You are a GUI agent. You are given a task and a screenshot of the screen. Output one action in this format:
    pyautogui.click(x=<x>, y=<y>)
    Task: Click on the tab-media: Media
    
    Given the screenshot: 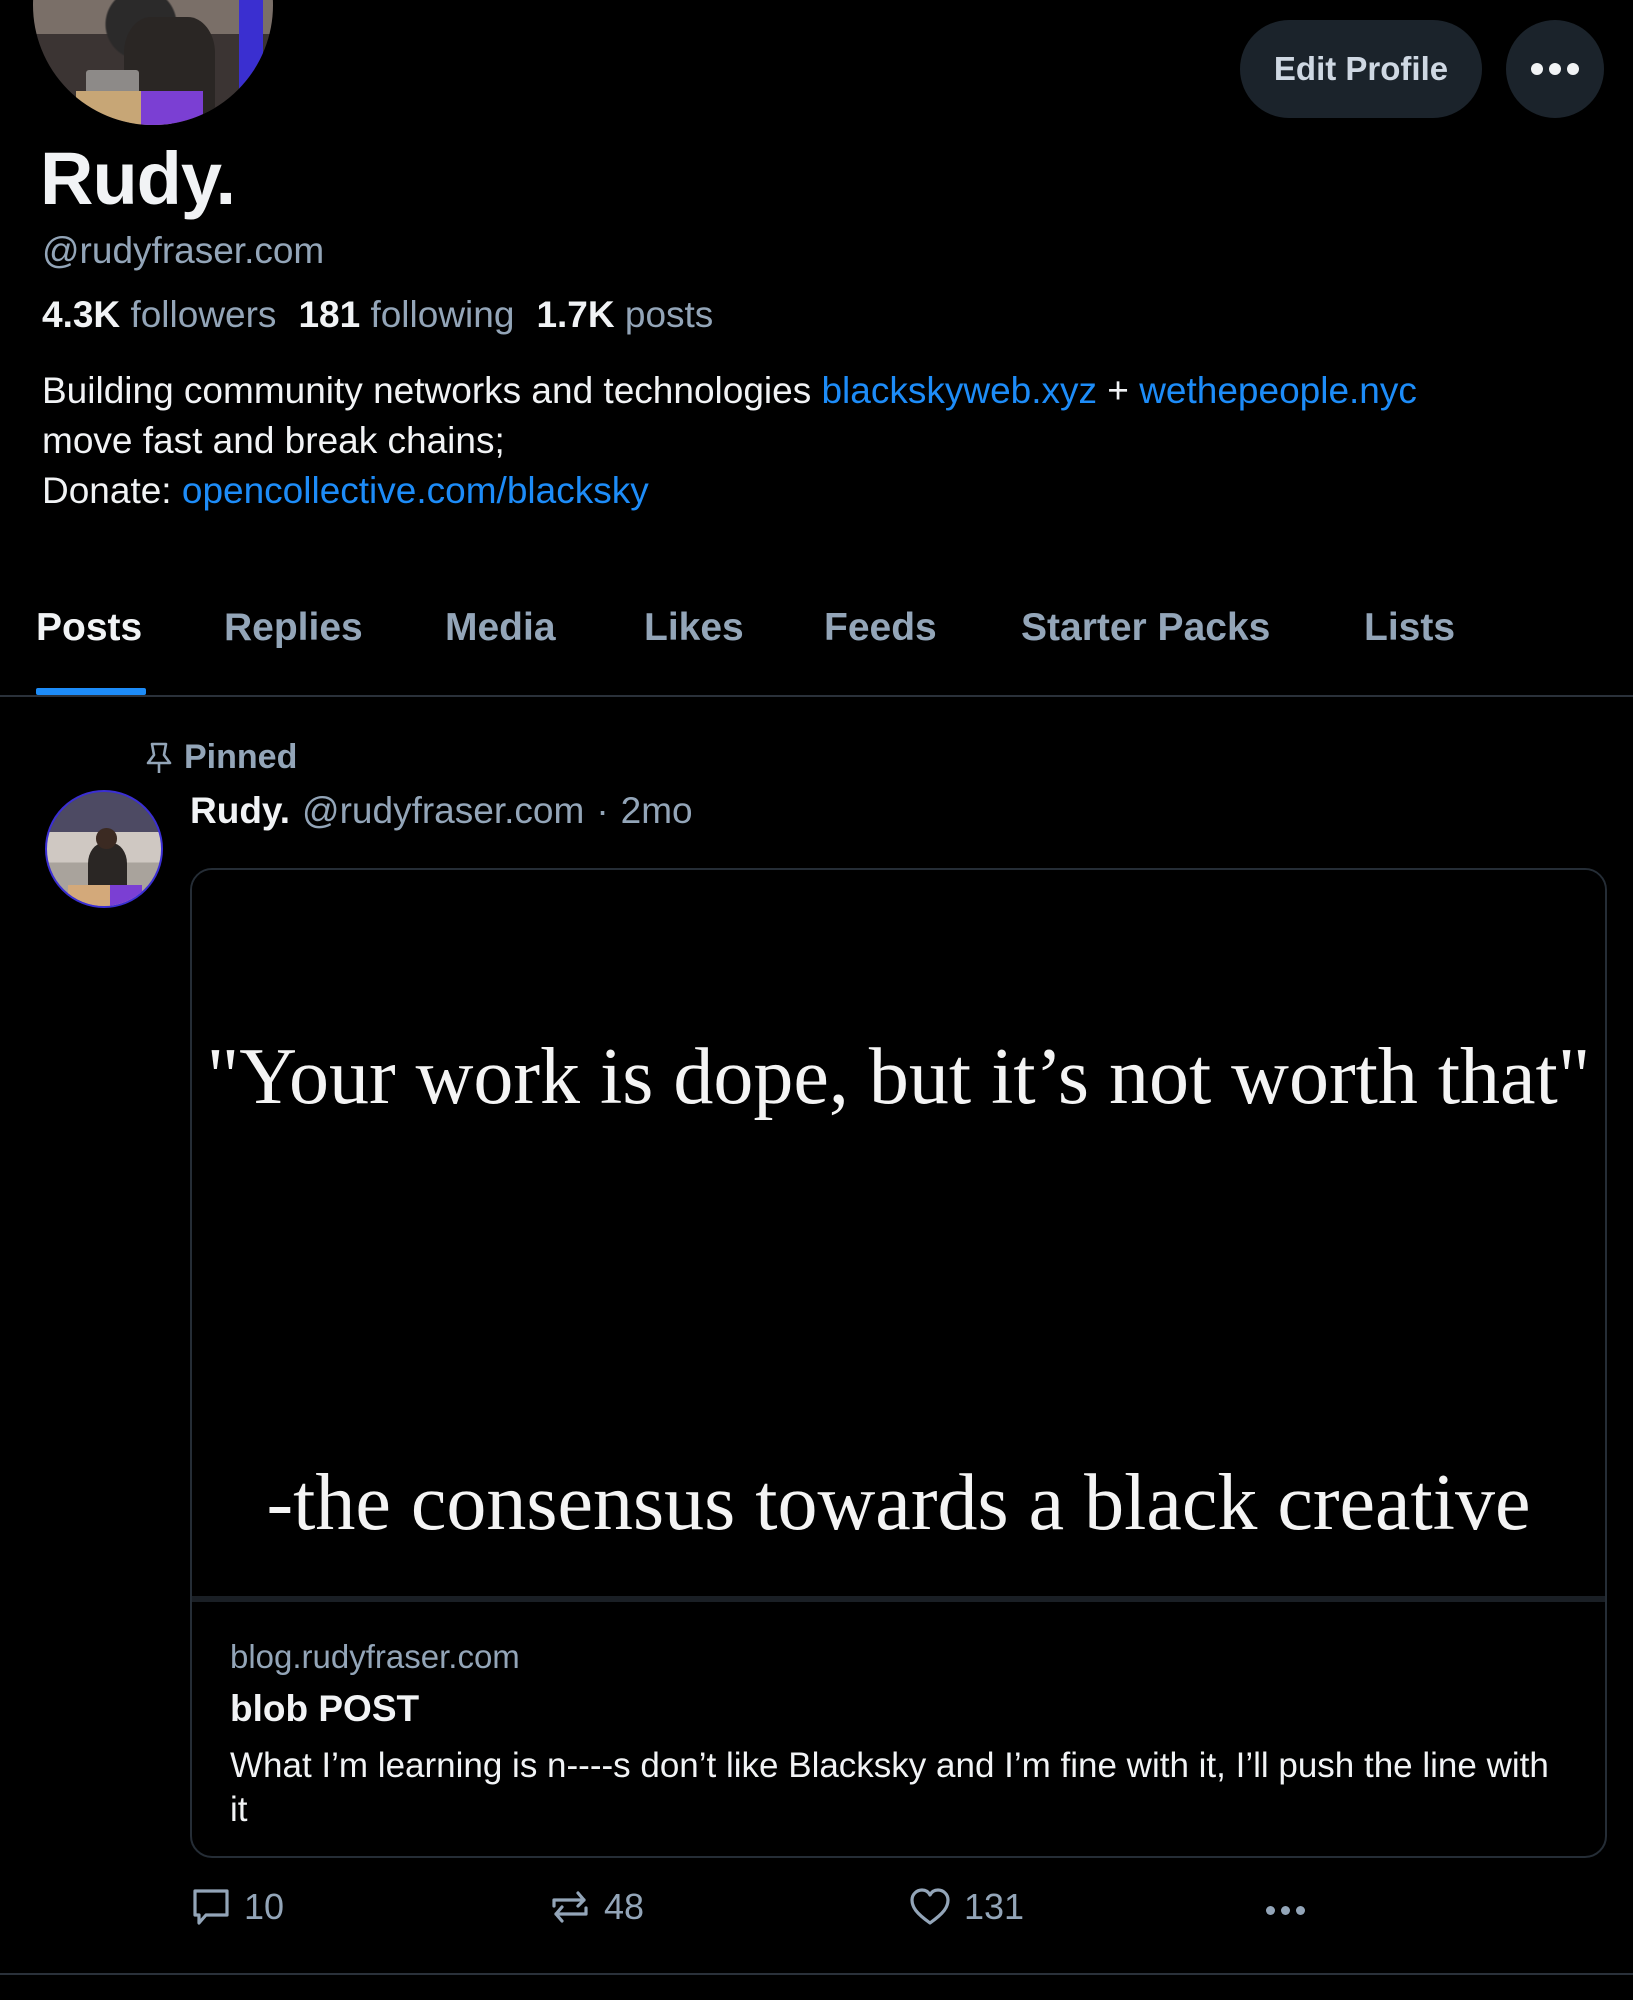 What is the action you would take?
    pyautogui.click(x=500, y=628)
    